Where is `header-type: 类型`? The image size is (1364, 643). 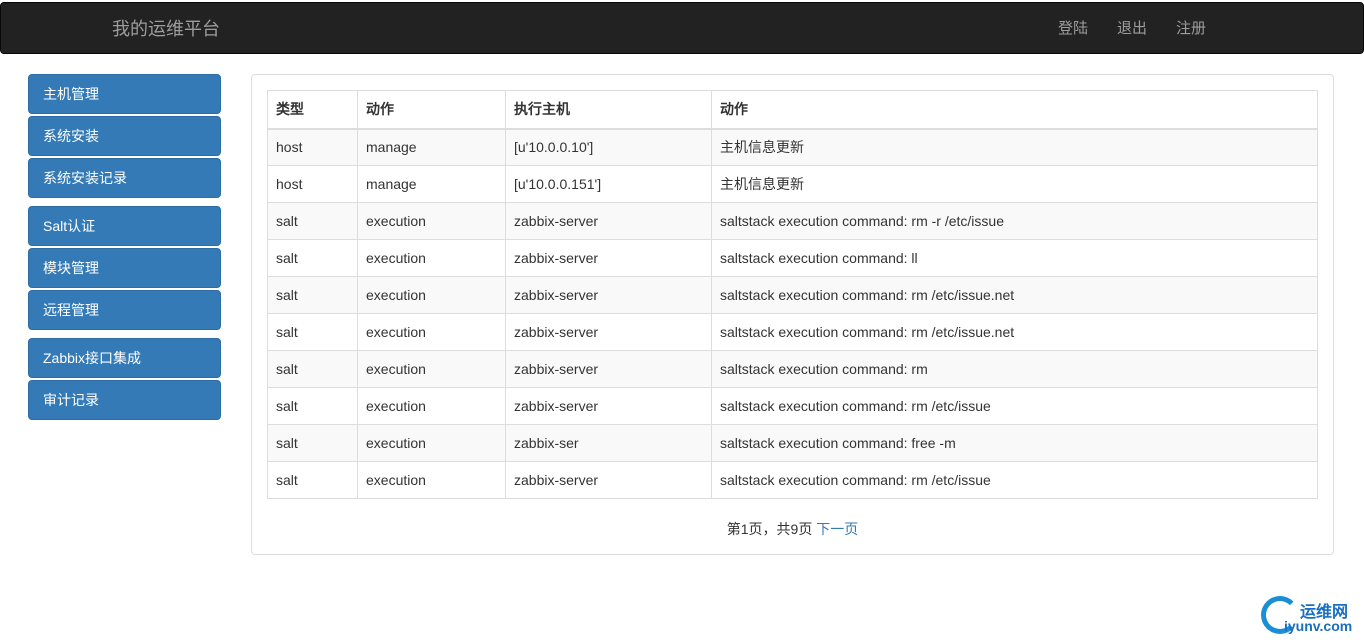 header-type: 类型 is located at coordinates (312, 110).